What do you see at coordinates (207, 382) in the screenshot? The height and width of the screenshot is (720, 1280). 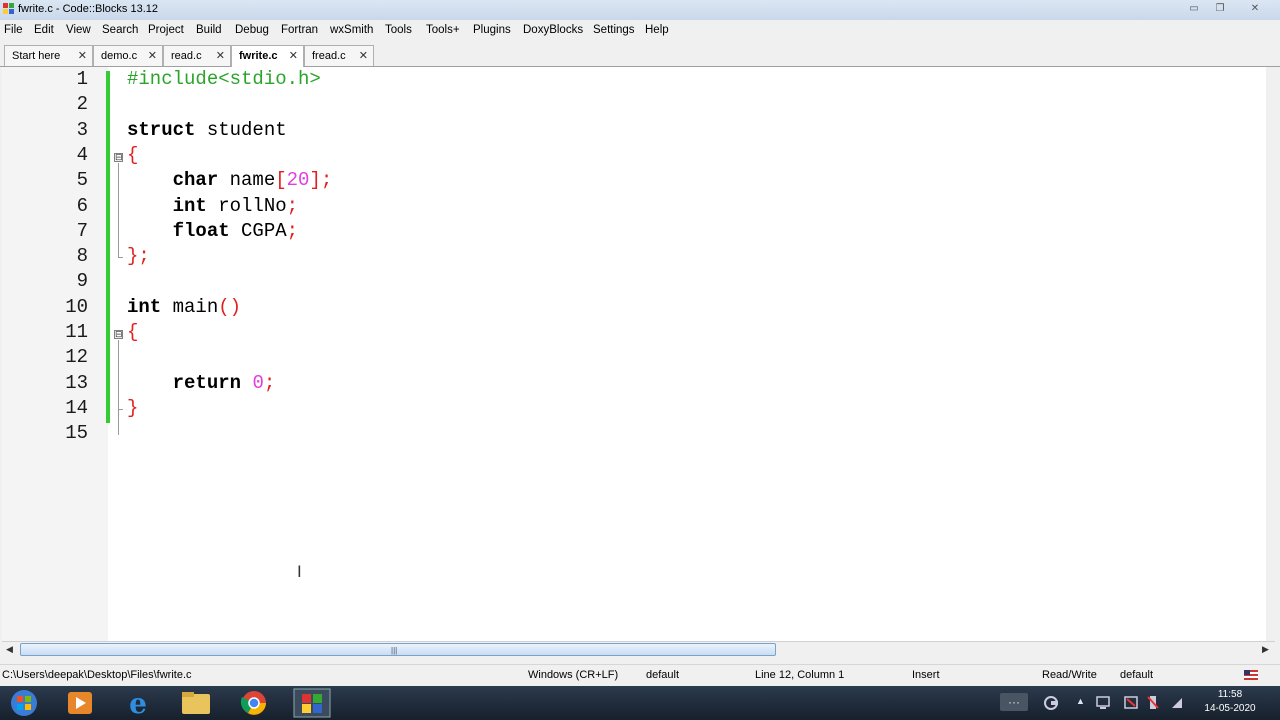 I see `code-token: return` at bounding box center [207, 382].